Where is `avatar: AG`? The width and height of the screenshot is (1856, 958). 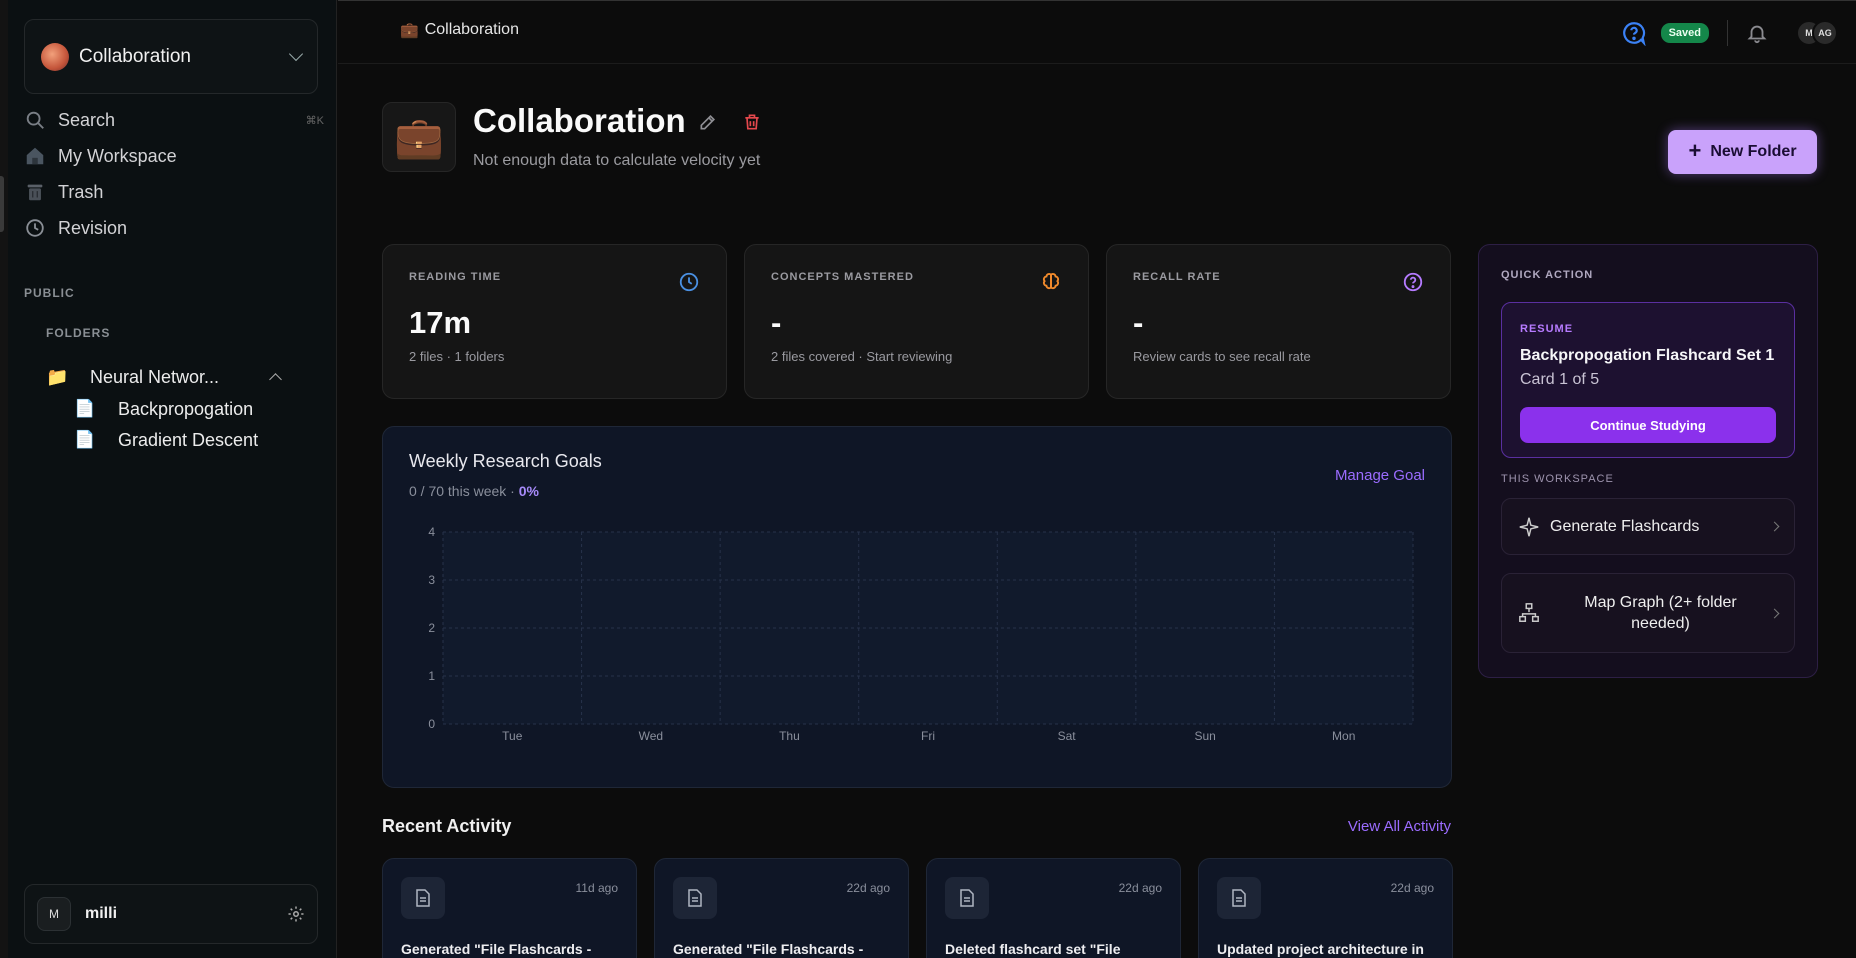 avatar: AG is located at coordinates (1825, 33).